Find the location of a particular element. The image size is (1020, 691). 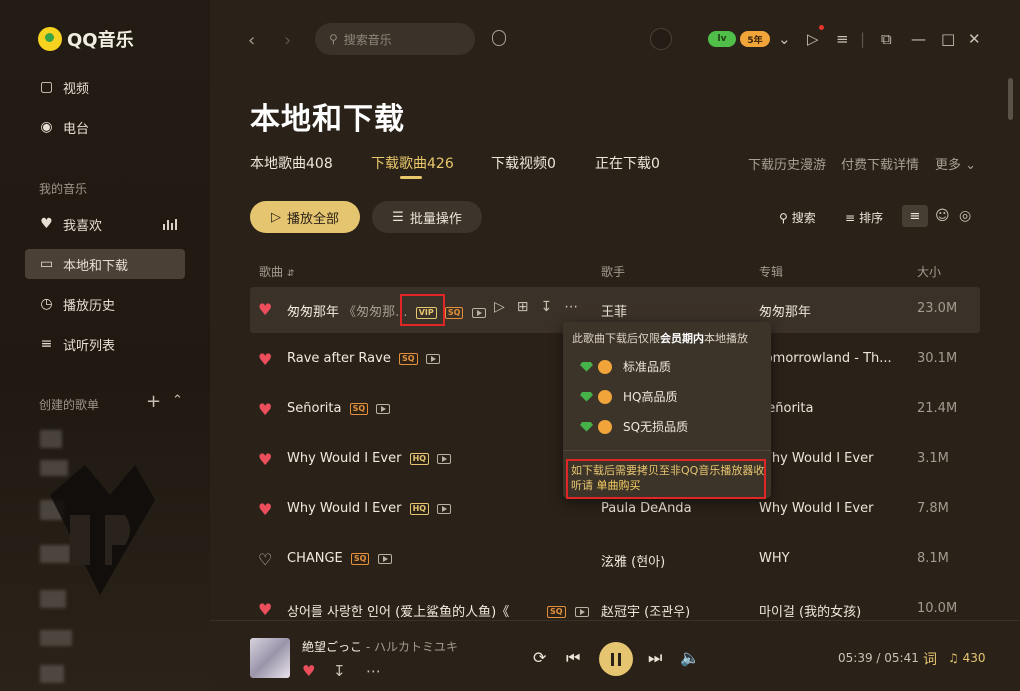

playlist-button: ♫ 430 is located at coordinates (967, 658).